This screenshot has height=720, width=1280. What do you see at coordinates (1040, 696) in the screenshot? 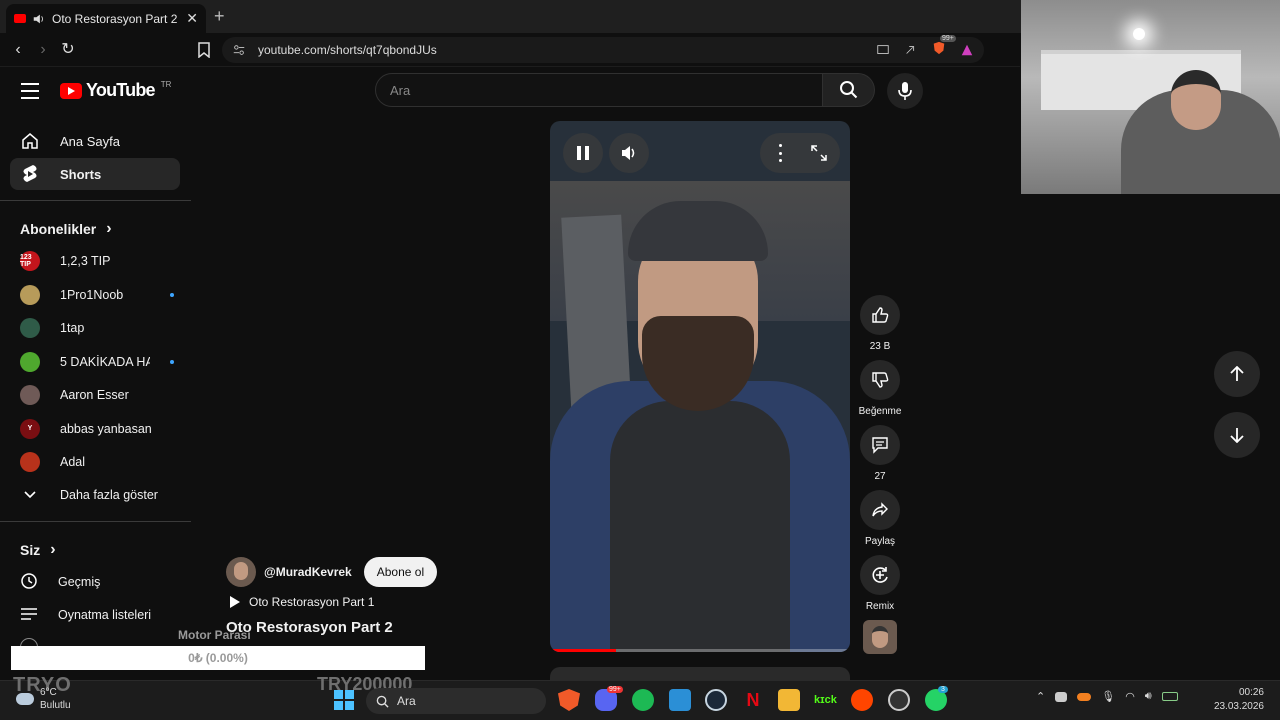
I see `chevron-up-icon: ⌃` at bounding box center [1040, 696].